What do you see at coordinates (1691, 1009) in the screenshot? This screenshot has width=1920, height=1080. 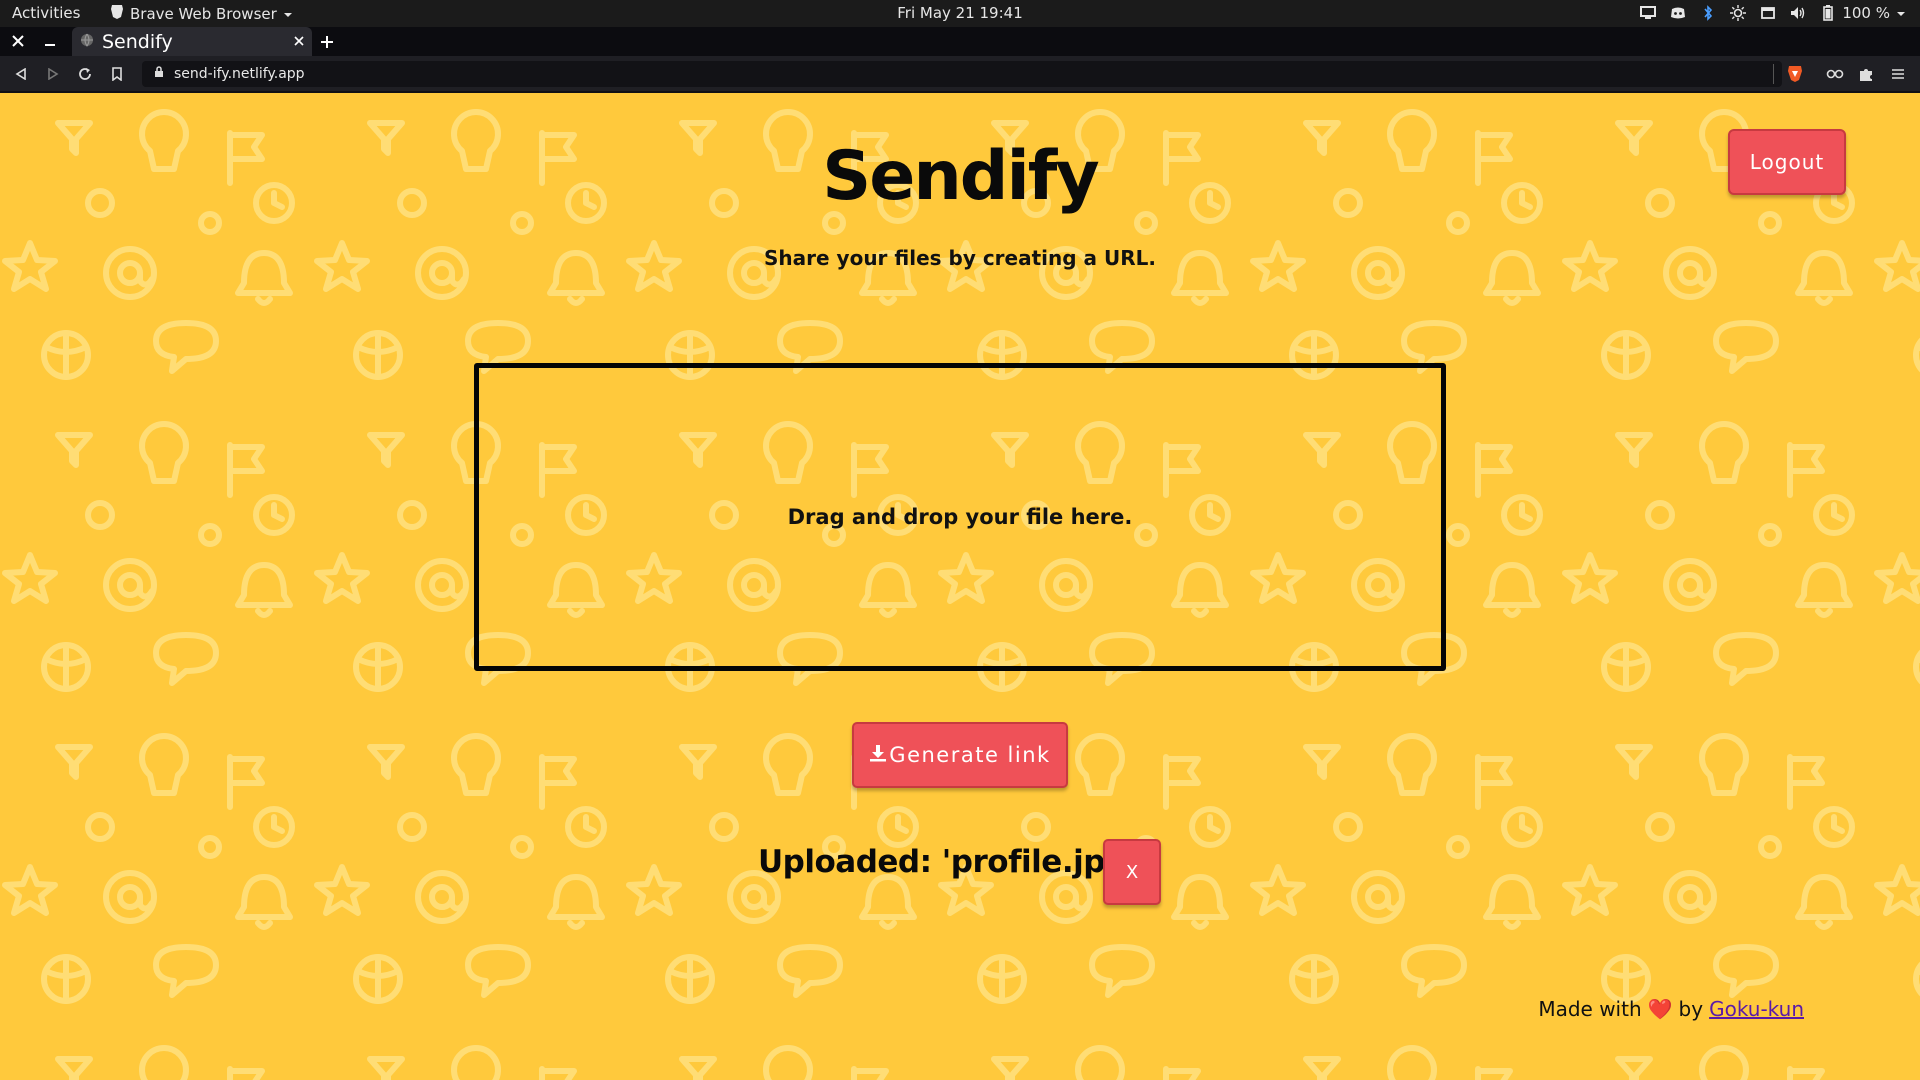 I see `footer-by: by` at bounding box center [1691, 1009].